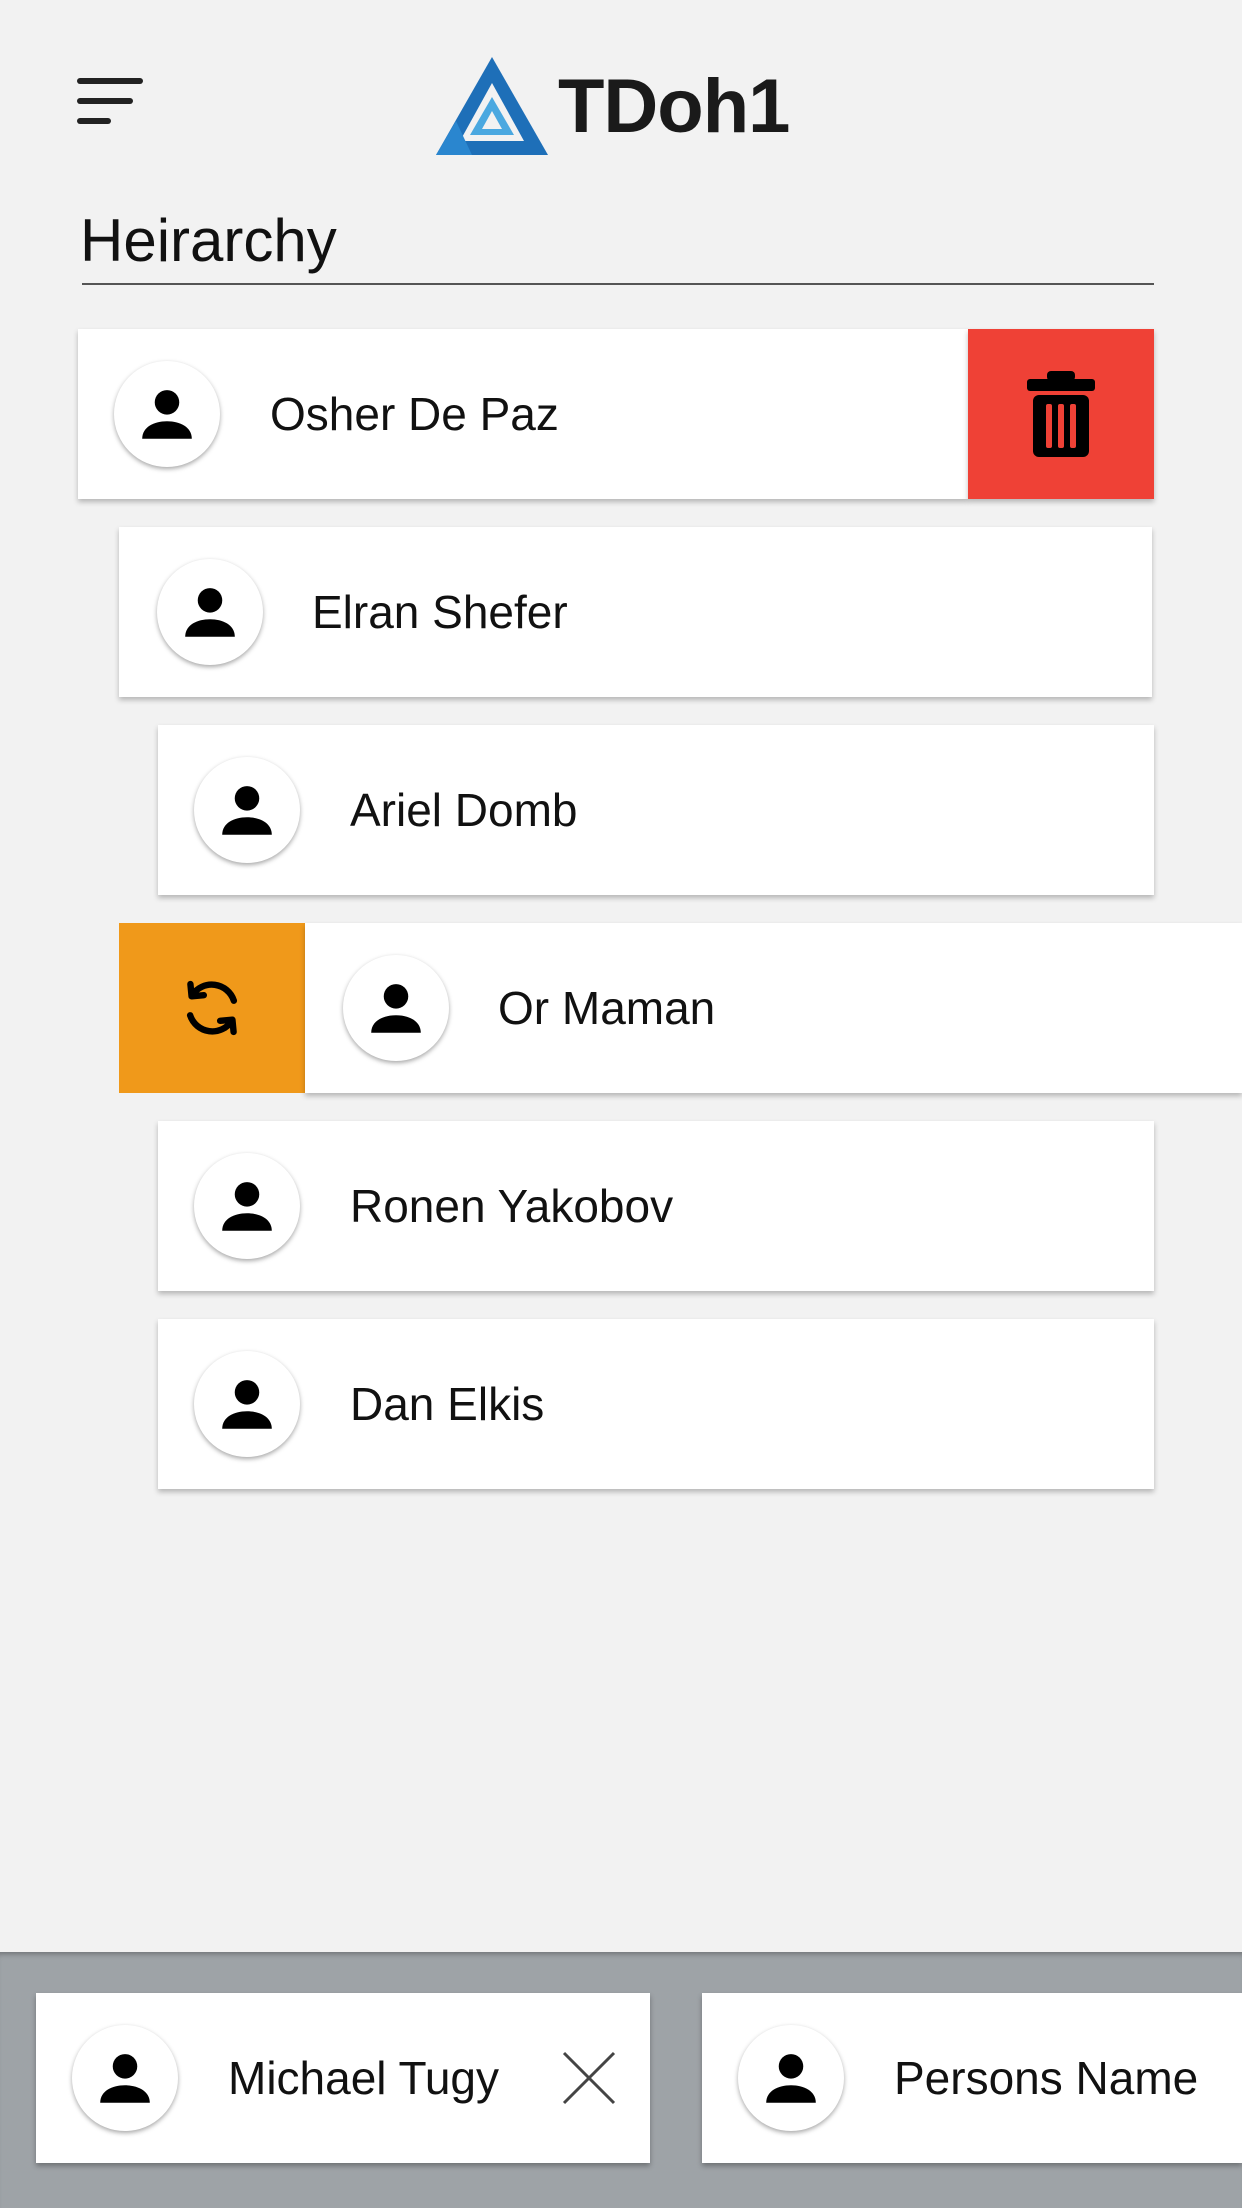 Image resolution: width=1242 pixels, height=2208 pixels. Describe the element at coordinates (656, 1404) in the screenshot. I see `hierarchy-item: Dan Elkis` at that location.